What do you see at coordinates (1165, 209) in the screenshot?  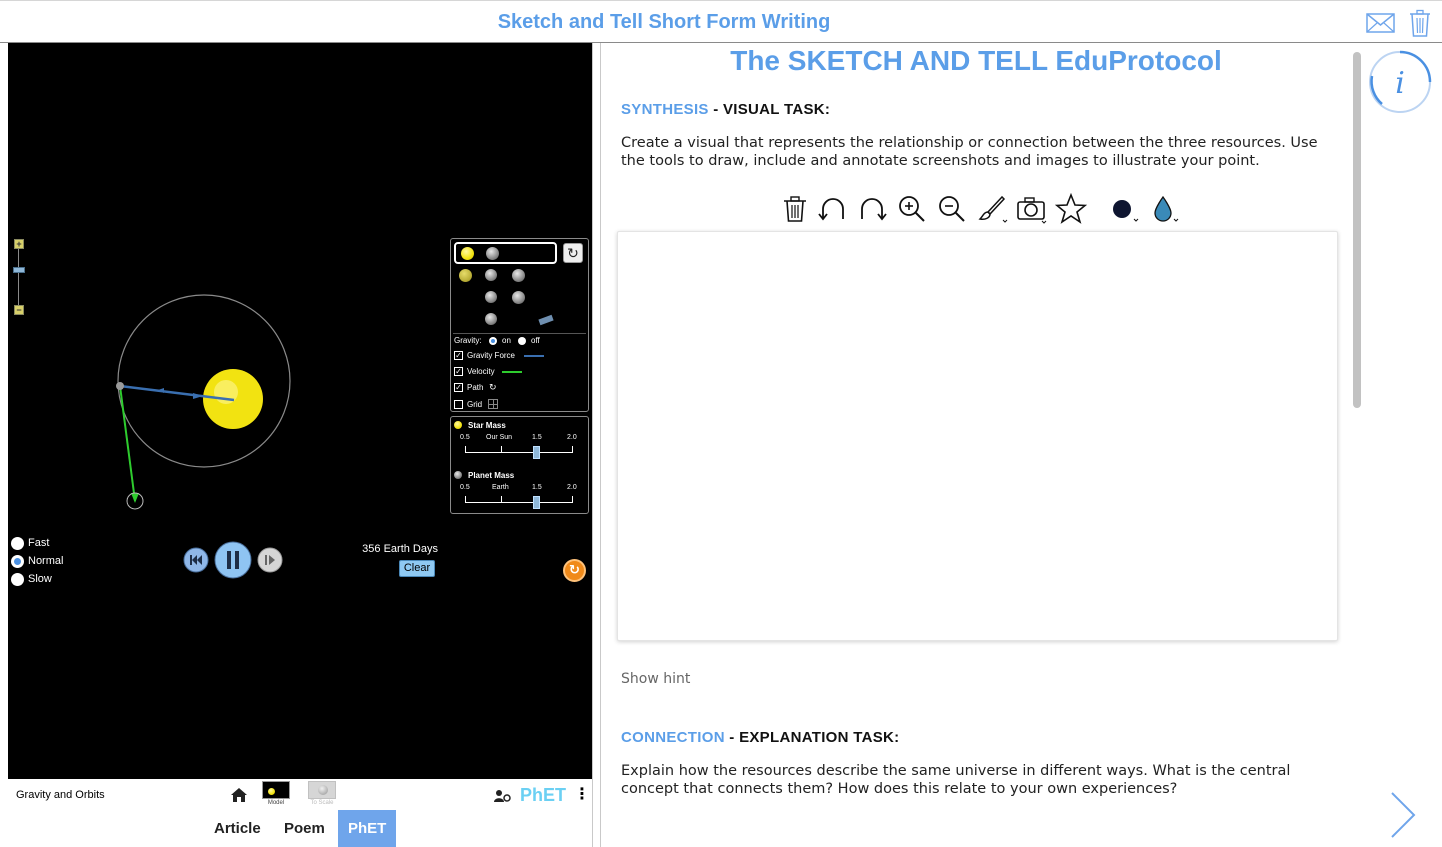 I see `fill-drop-icon` at bounding box center [1165, 209].